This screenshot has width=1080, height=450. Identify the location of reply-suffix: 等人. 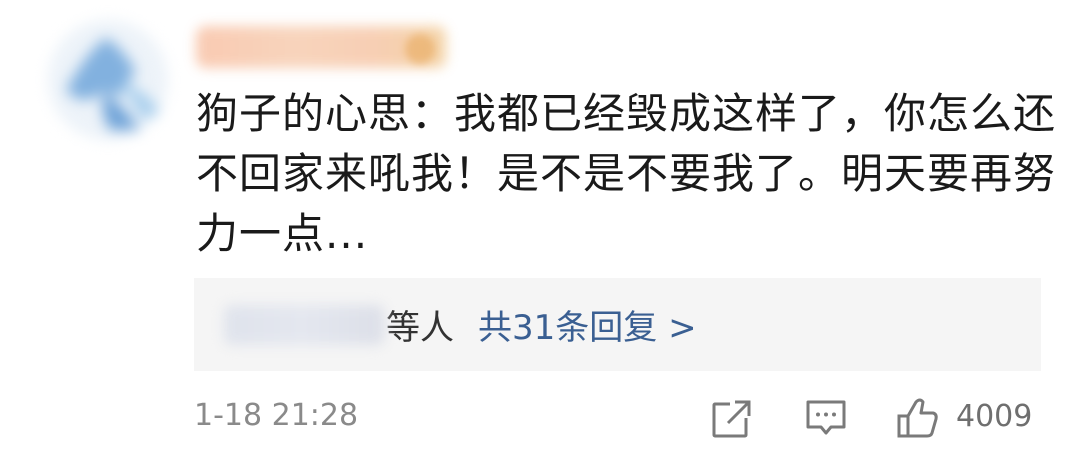
(420, 328).